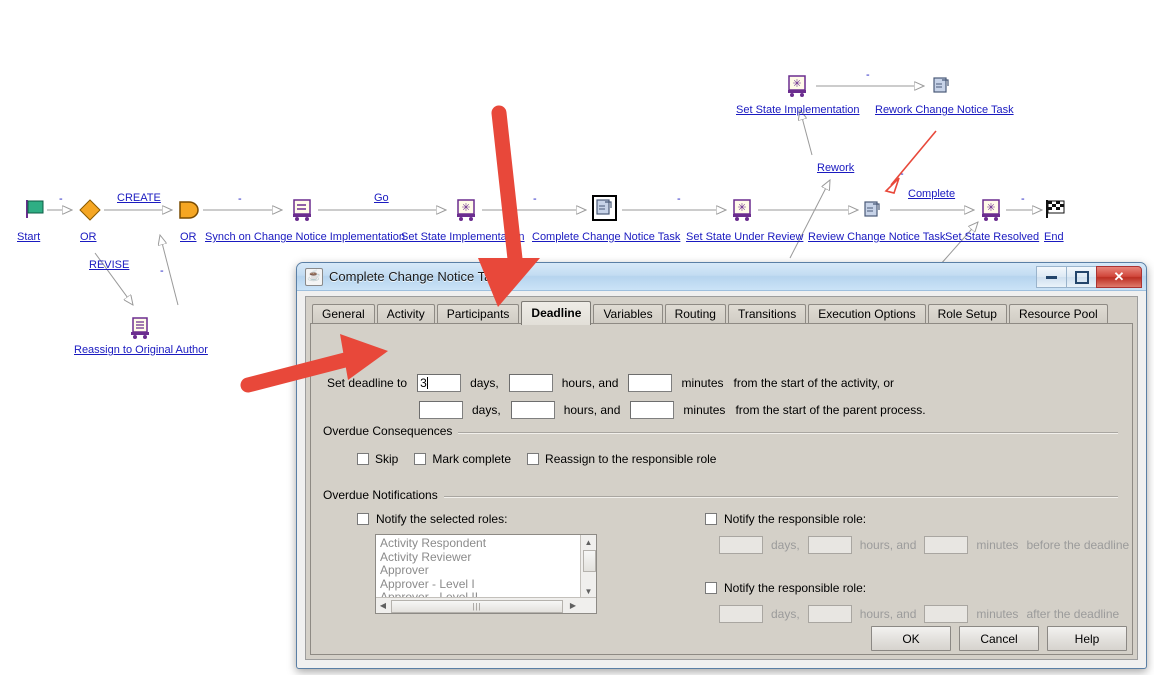  I want to click on set-deadline-label: Set deadline to, so click(367, 383).